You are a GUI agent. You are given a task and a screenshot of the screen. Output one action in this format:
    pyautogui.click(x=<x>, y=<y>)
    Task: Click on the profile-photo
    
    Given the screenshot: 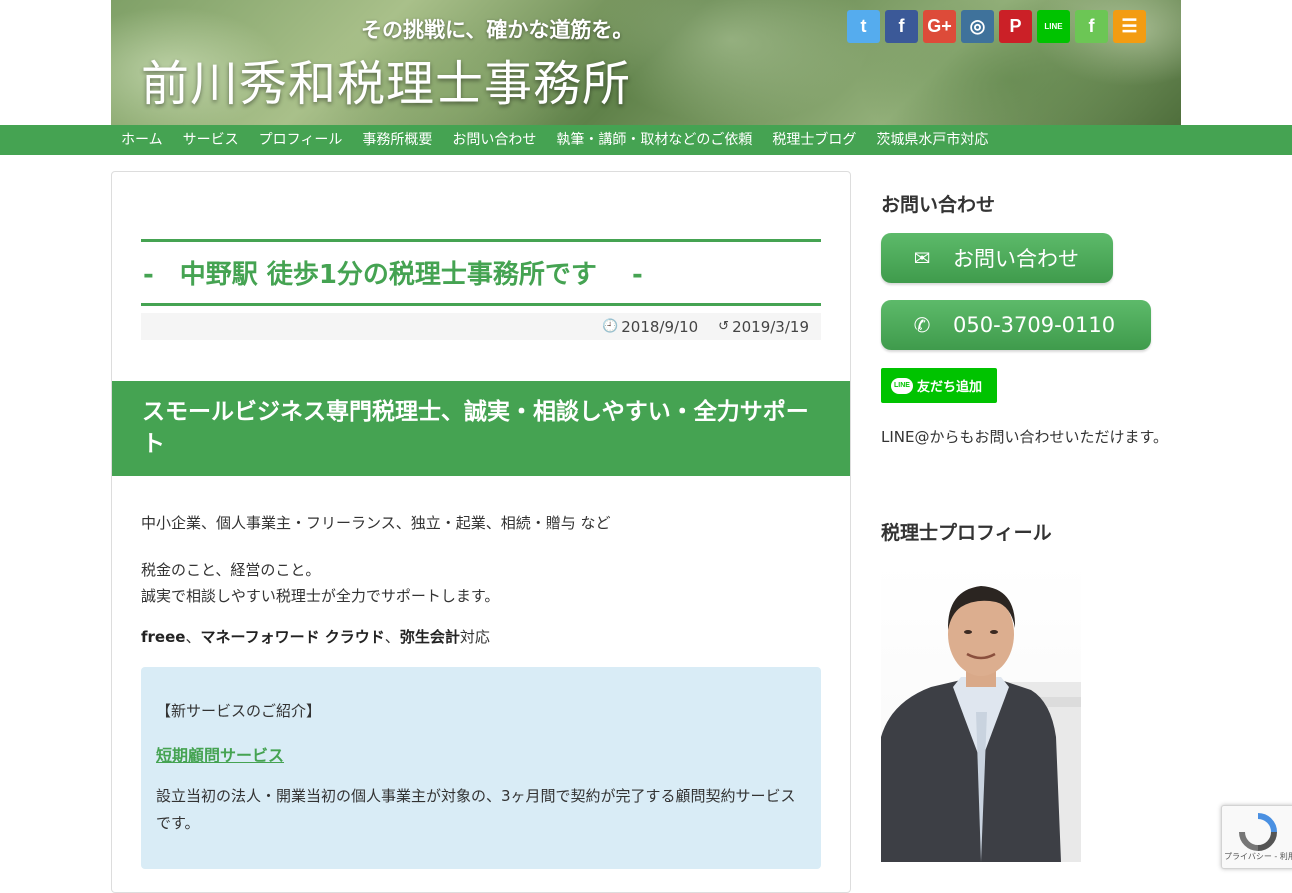 What is the action you would take?
    pyautogui.click(x=981, y=712)
    